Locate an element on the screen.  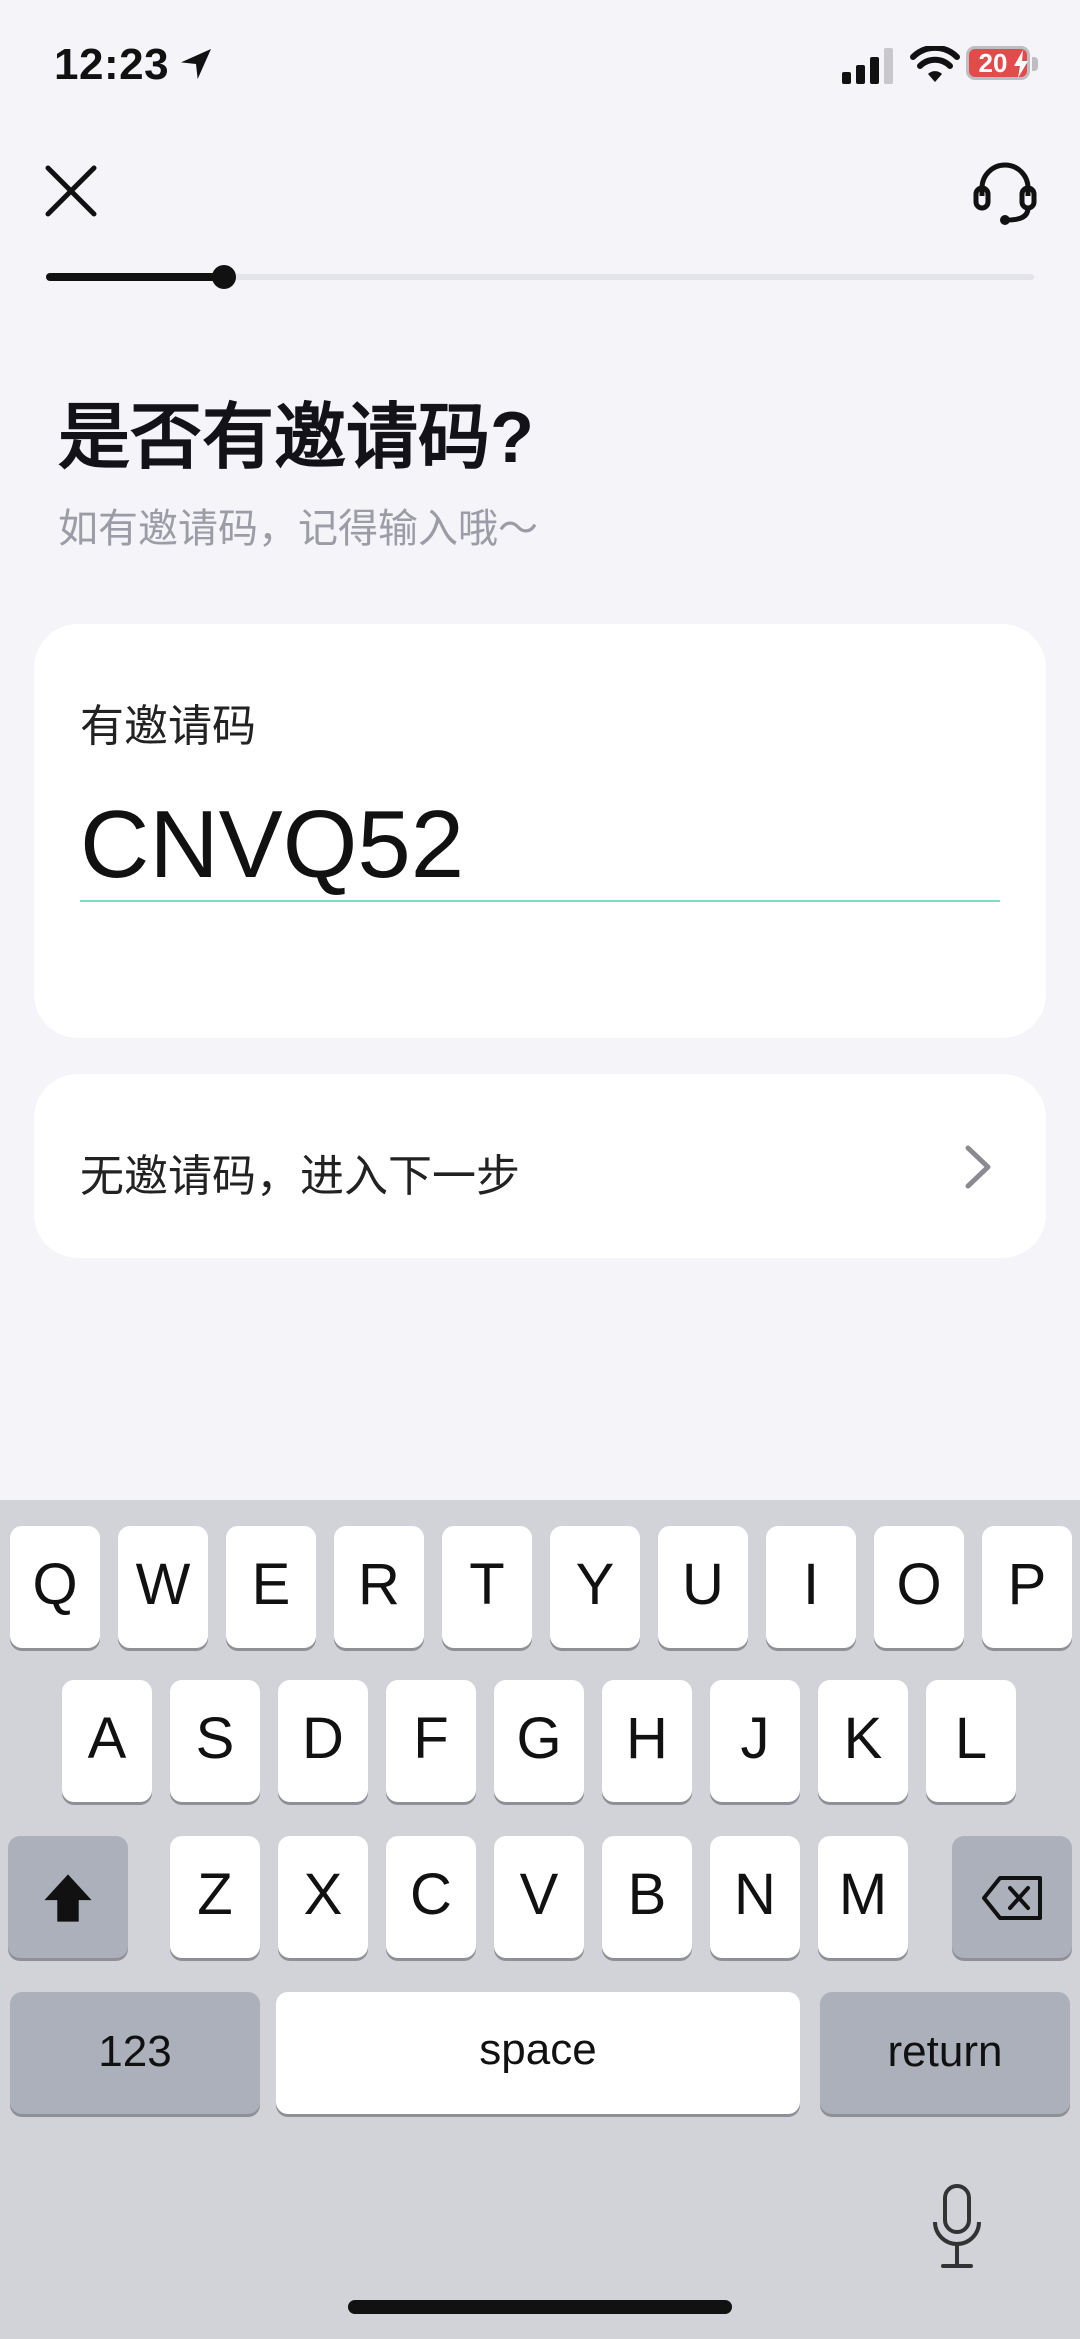
key-d: D is located at coordinates (323, 1741).